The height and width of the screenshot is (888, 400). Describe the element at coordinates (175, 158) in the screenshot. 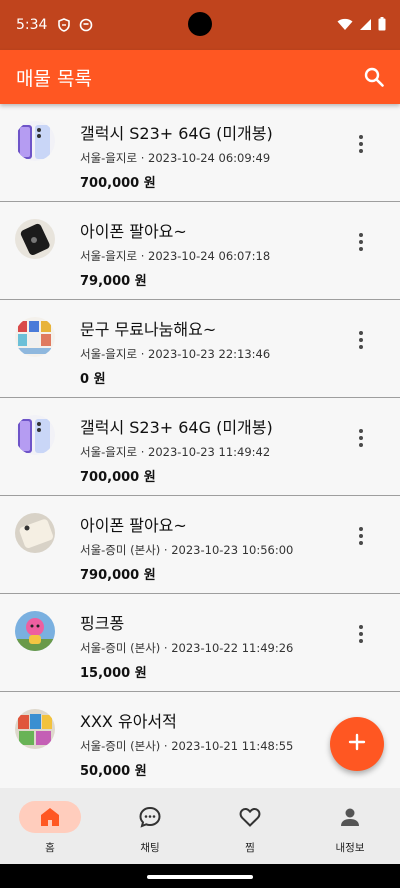

I see `item-meta: 서울-을지로 · 2023-10-24 06:09:49` at that location.